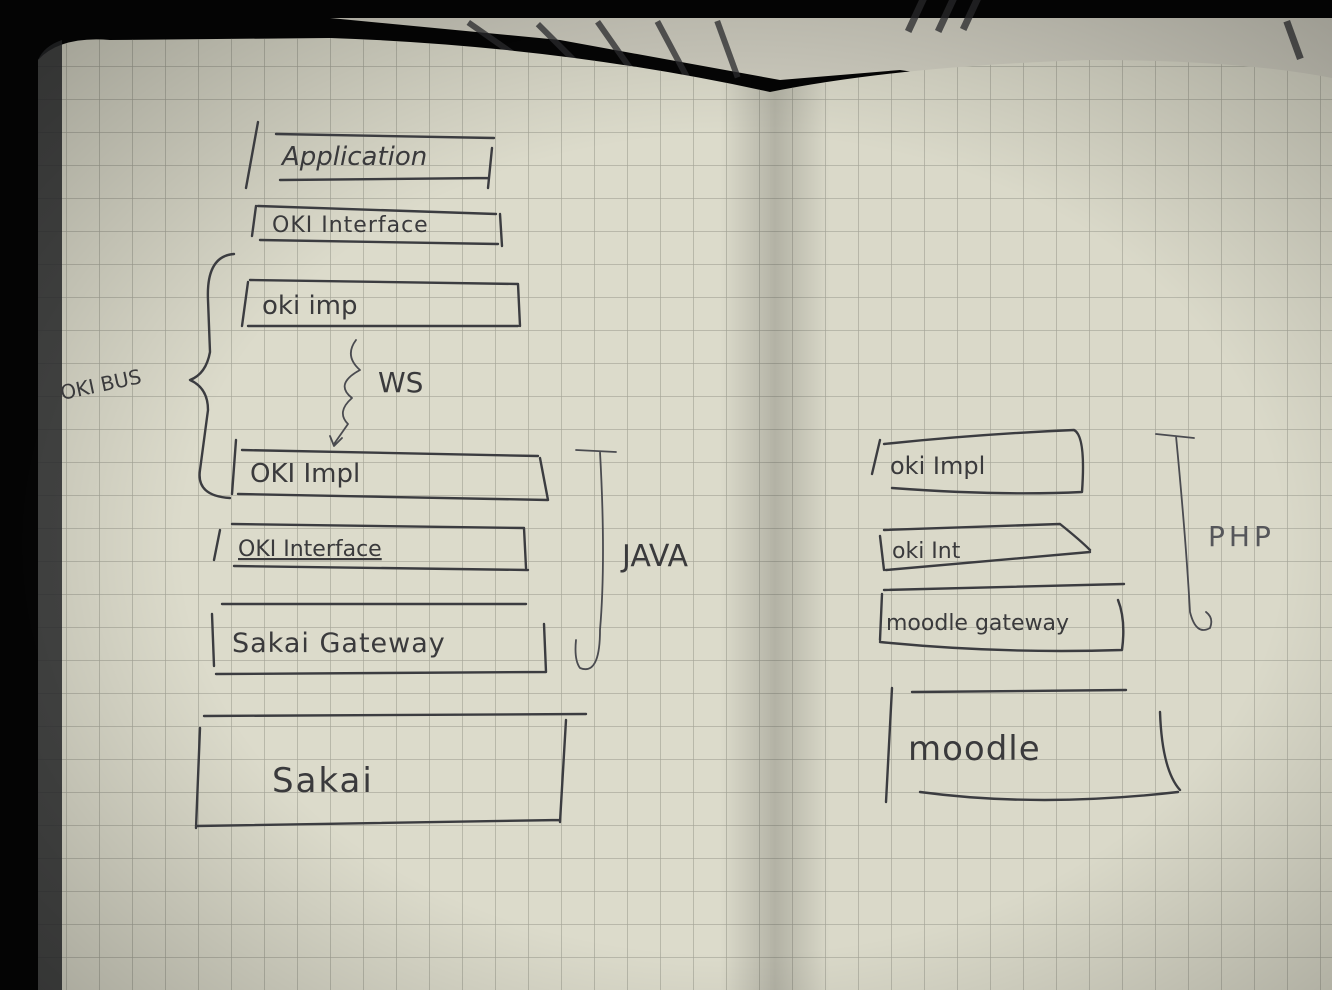 Image resolution: width=1332 pixels, height=990 pixels. I want to click on layer-label: Sakai Gateway, so click(339, 643).